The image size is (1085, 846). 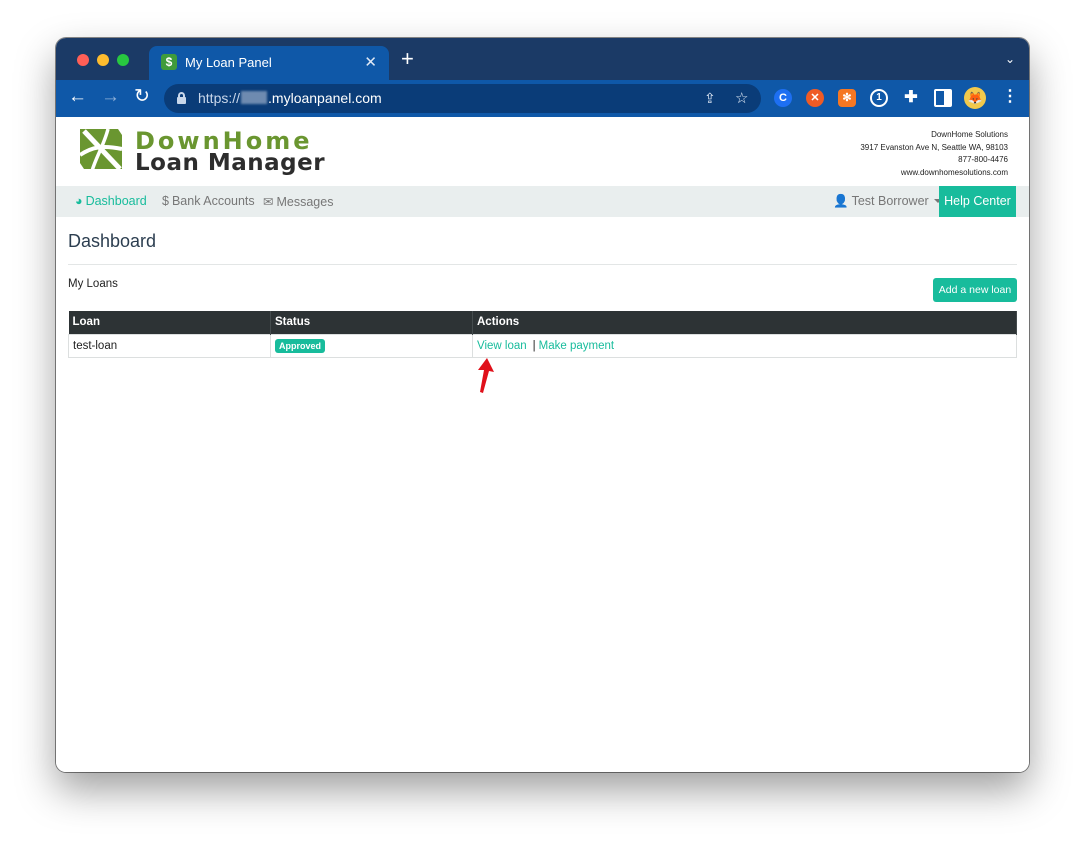 I want to click on nav-dashboard-label: Dashboard, so click(x=116, y=201).